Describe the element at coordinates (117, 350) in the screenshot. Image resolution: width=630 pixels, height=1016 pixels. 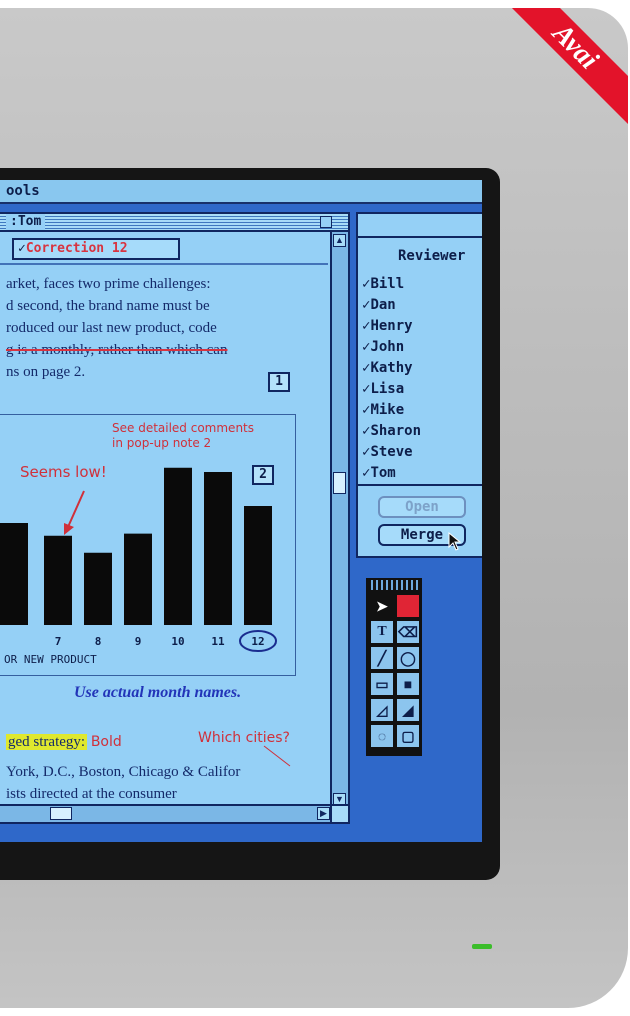
I see `body-line-4-struck: g is a monthly, rather than which can` at that location.